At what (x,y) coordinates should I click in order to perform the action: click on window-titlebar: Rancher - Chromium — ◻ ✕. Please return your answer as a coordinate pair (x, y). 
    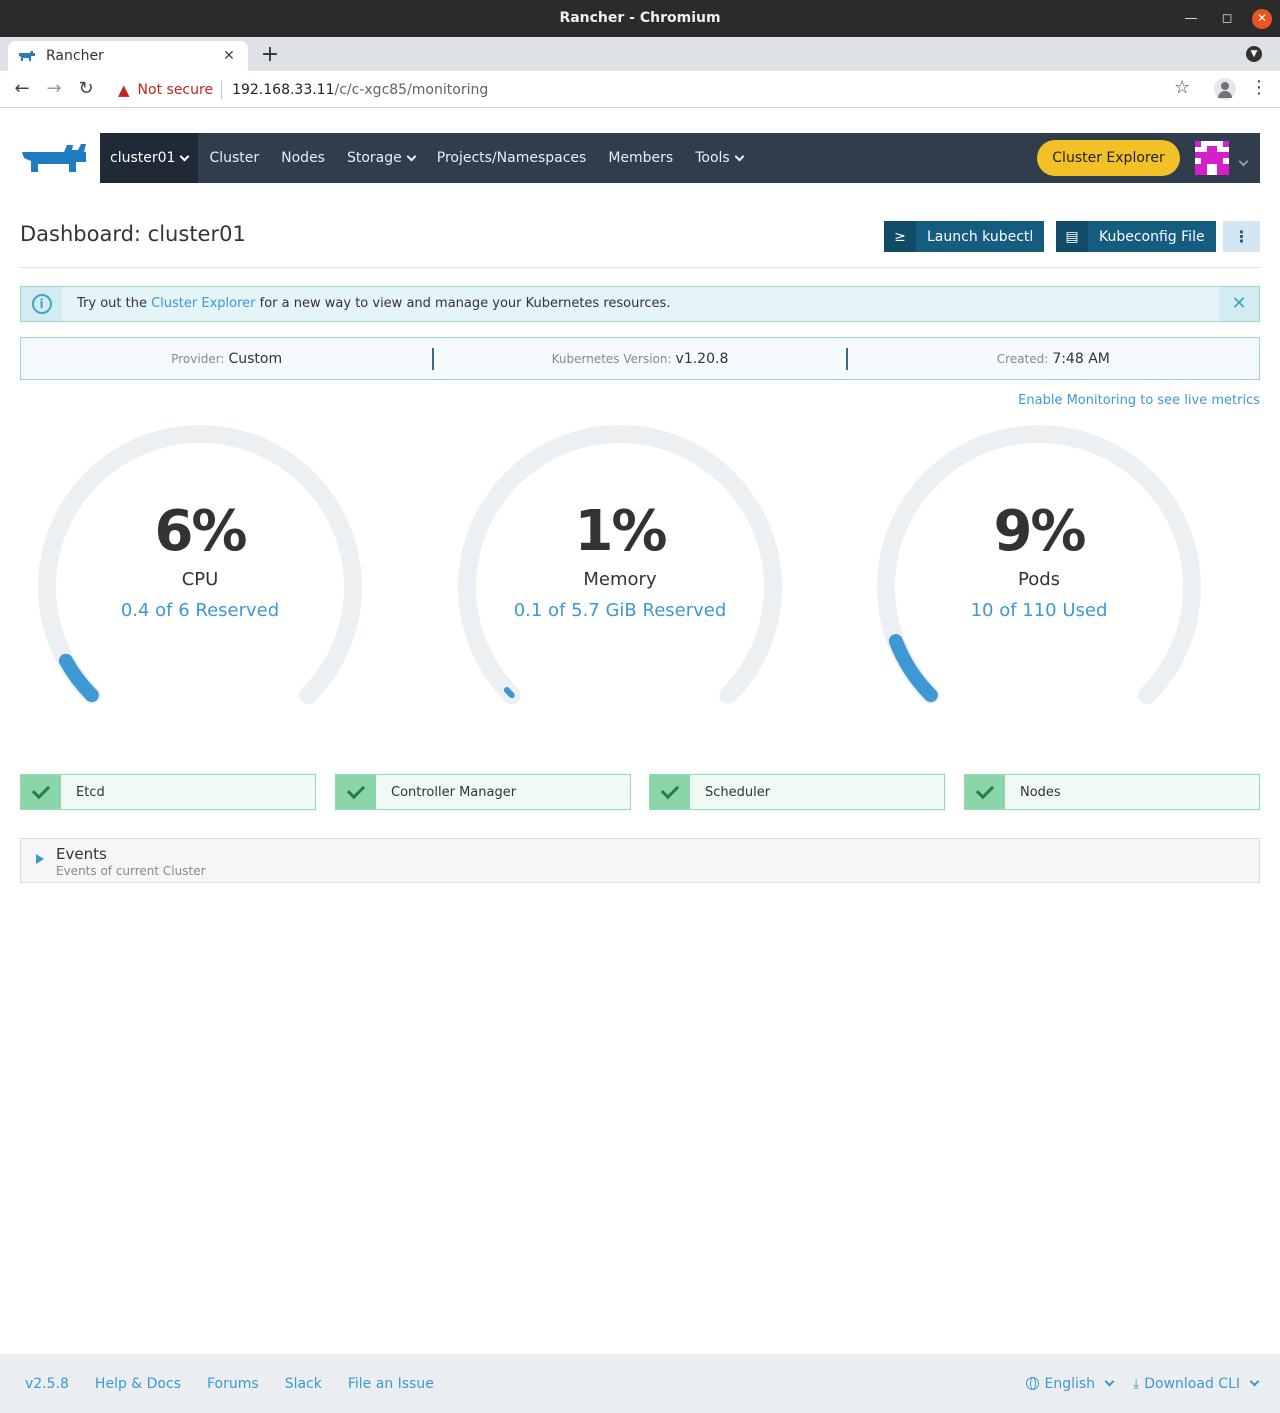
    Looking at the image, I should click on (640, 18).